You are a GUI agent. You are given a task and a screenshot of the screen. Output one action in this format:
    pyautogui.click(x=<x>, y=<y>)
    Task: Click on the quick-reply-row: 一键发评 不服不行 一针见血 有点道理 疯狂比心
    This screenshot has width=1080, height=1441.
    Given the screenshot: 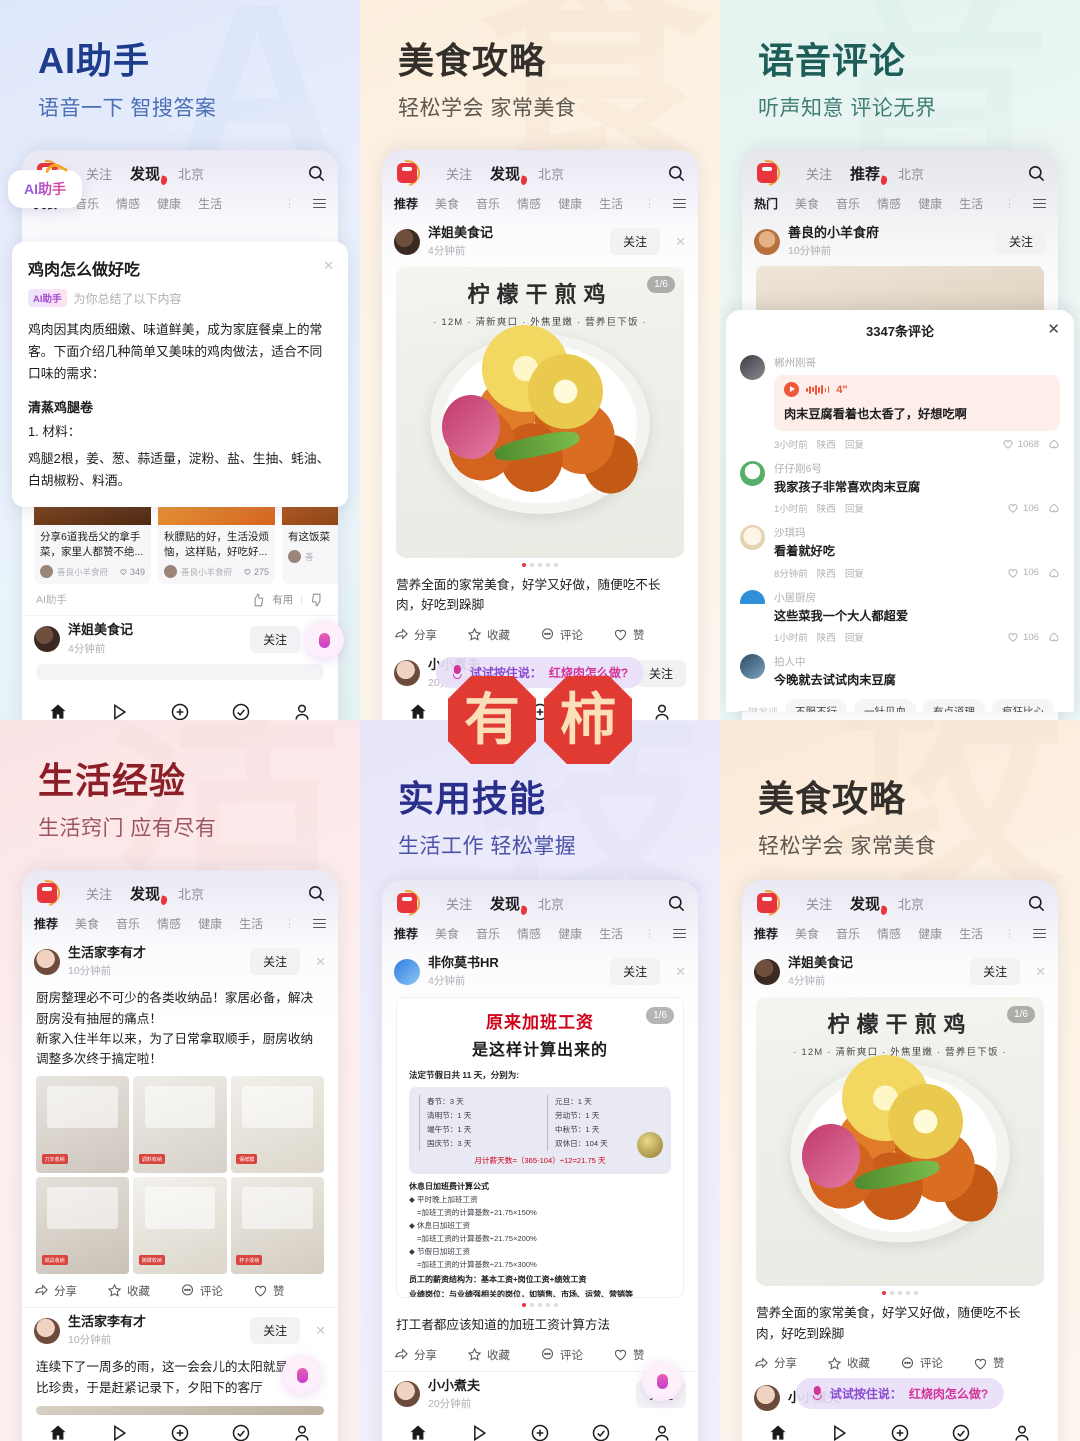 What is the action you would take?
    pyautogui.click(x=900, y=702)
    